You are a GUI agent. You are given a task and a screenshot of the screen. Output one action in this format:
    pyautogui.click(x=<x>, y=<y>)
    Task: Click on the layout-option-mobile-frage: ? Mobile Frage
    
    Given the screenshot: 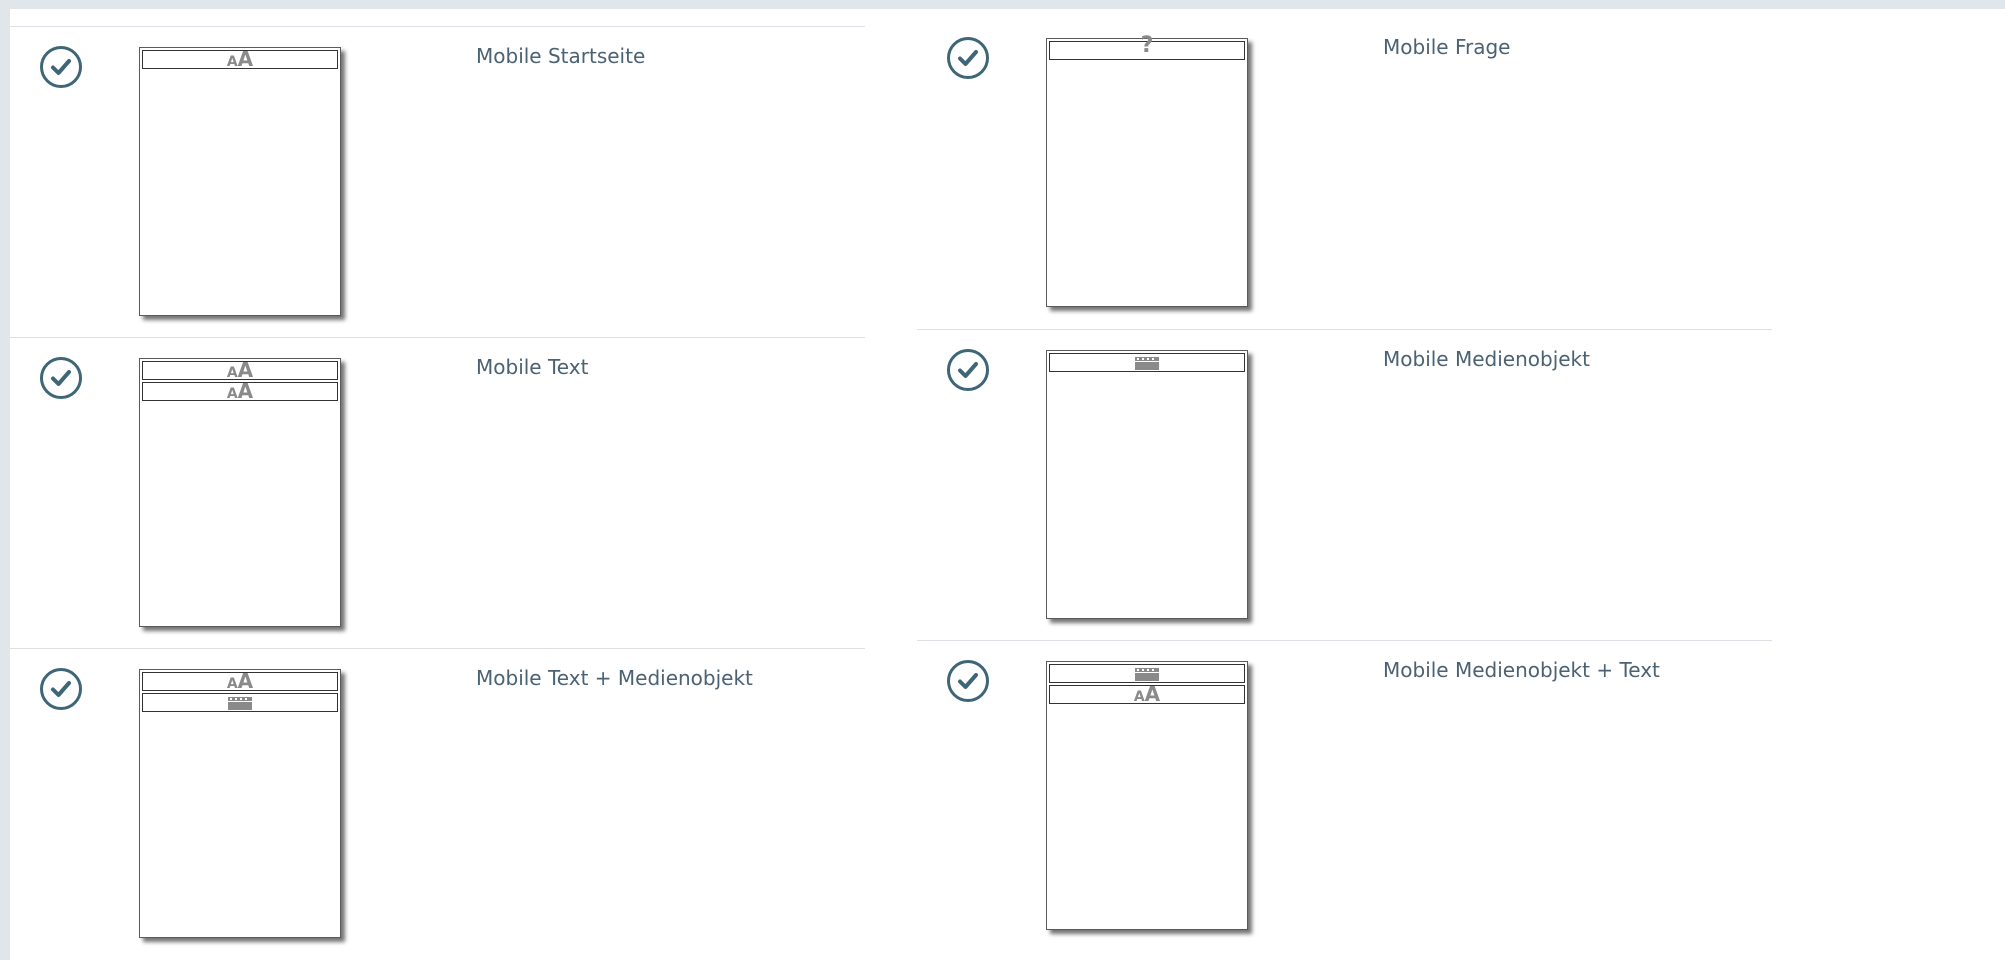 What is the action you would take?
    pyautogui.click(x=1344, y=173)
    